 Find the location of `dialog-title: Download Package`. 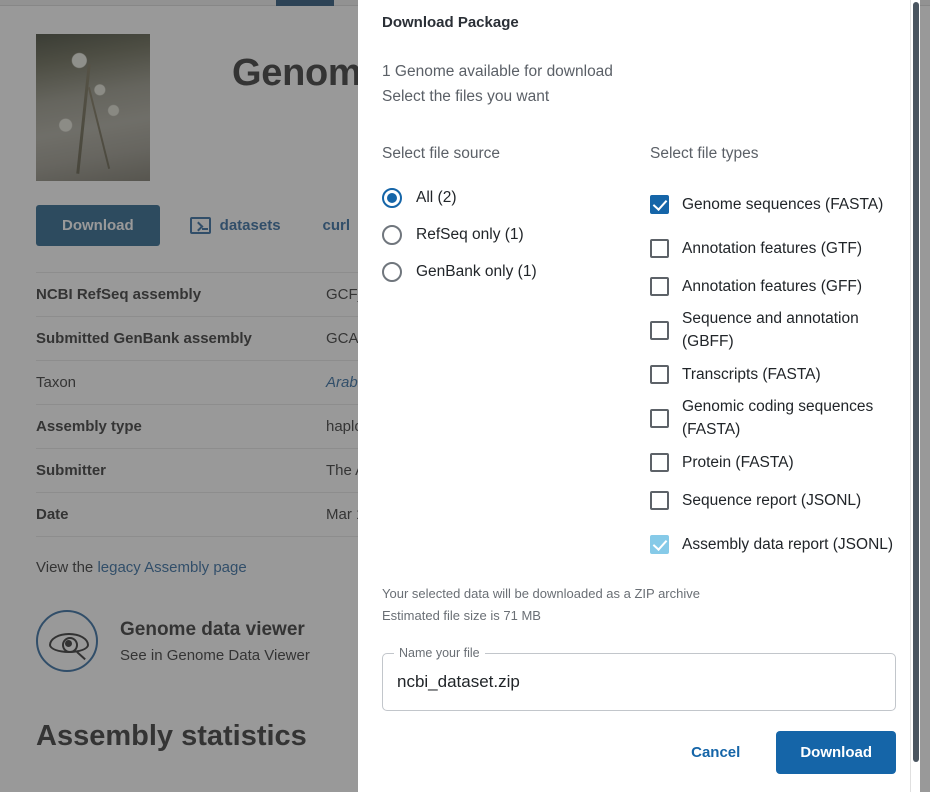

dialog-title: Download Package is located at coordinates (450, 22).